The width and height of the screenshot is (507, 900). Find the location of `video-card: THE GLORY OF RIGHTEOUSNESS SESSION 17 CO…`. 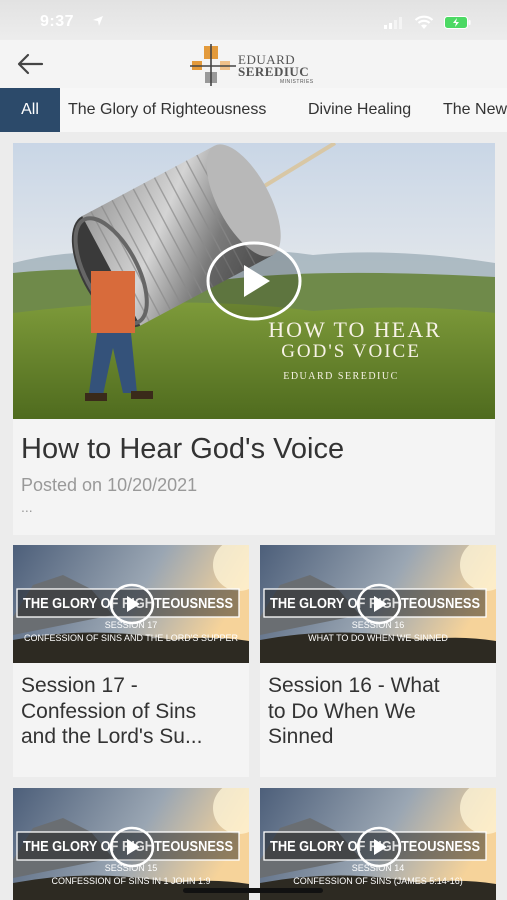

video-card: THE GLORY OF RIGHTEOUSNESS SESSION 17 CO… is located at coordinates (131, 661).